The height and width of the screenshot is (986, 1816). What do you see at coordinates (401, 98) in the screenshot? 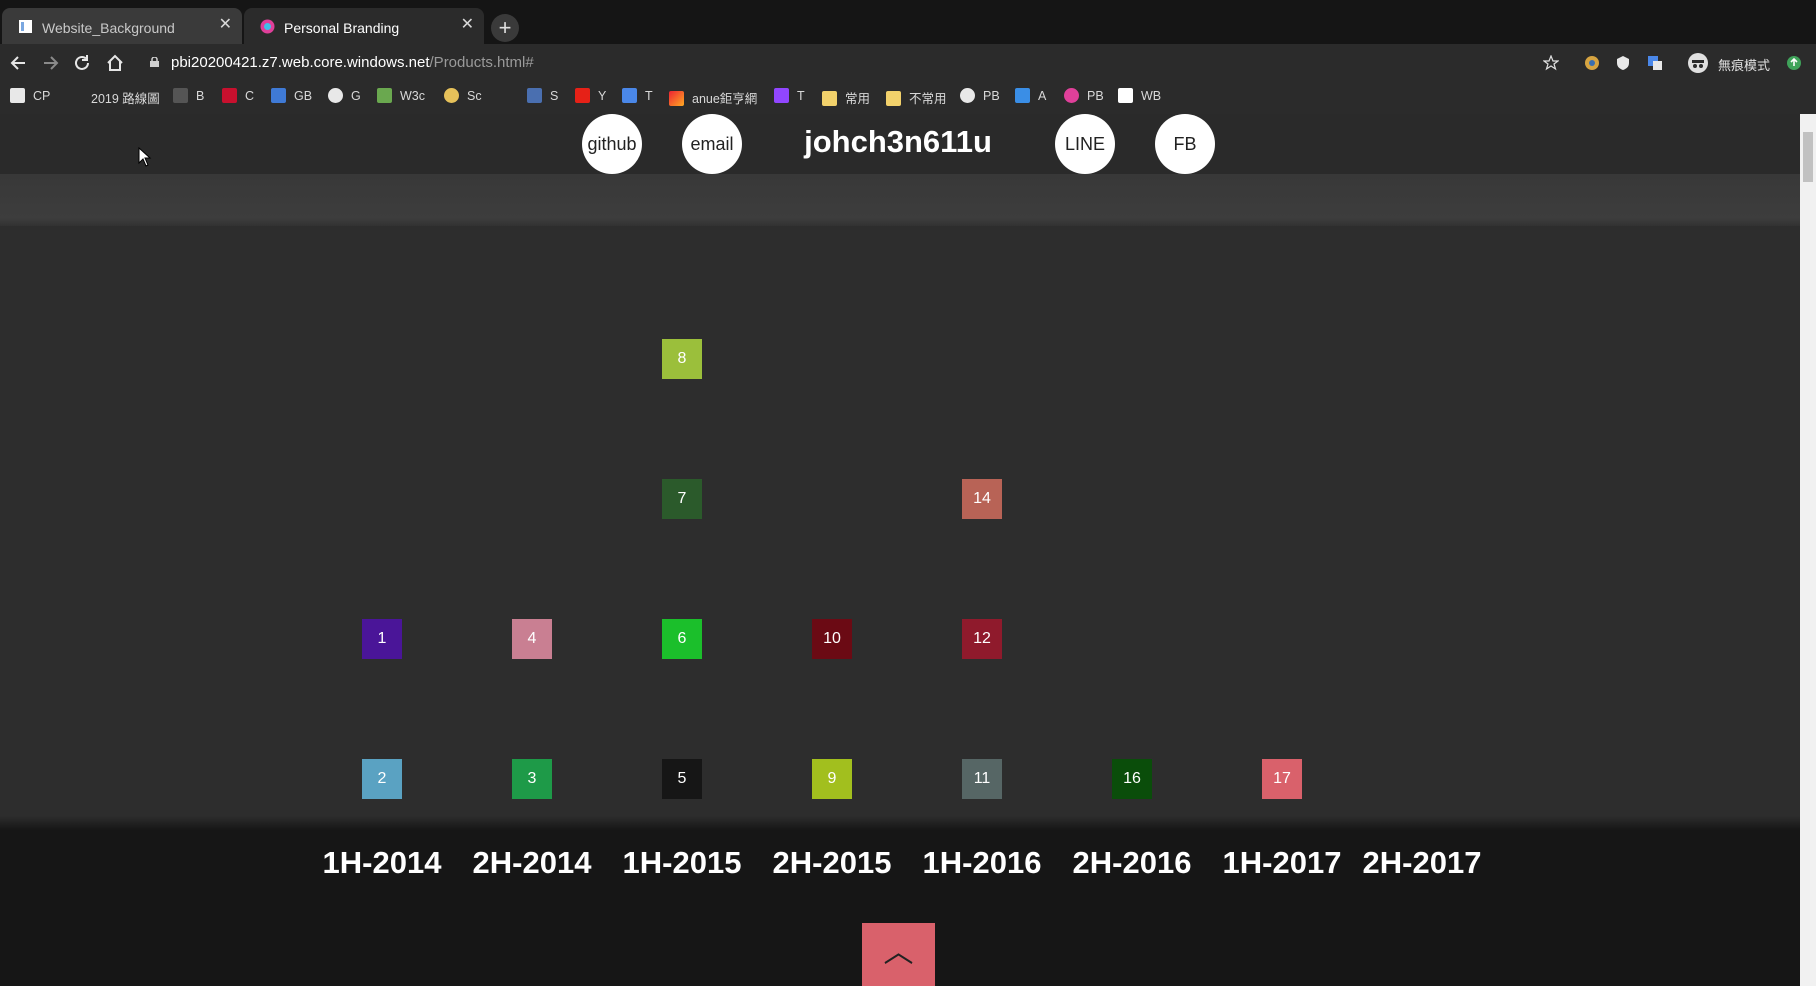
I see `bookmark-w3c: W3c` at bounding box center [401, 98].